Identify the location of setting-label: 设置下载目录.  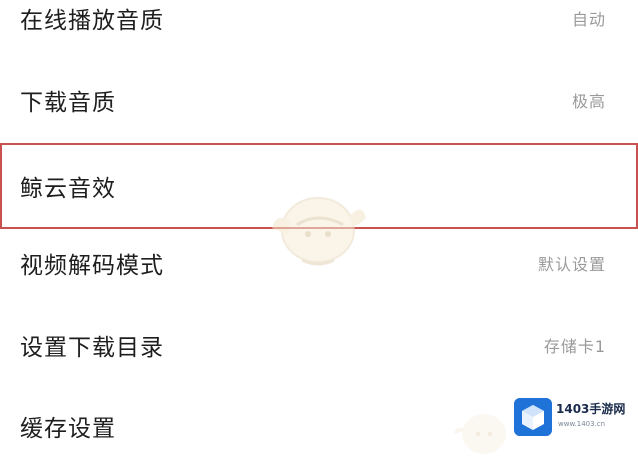
(92, 348).